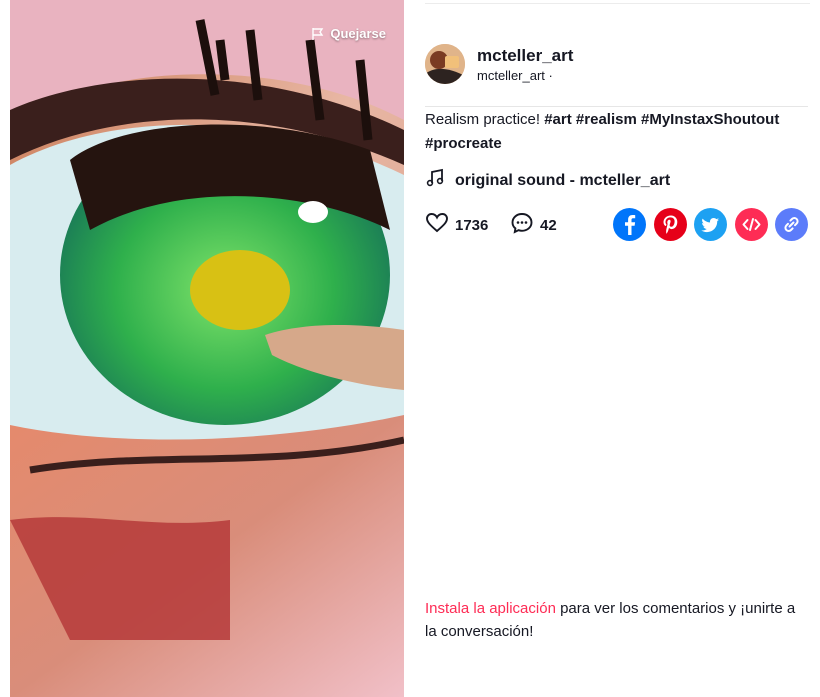 The width and height of the screenshot is (820, 697). I want to click on facebook-icon, so click(630, 225).